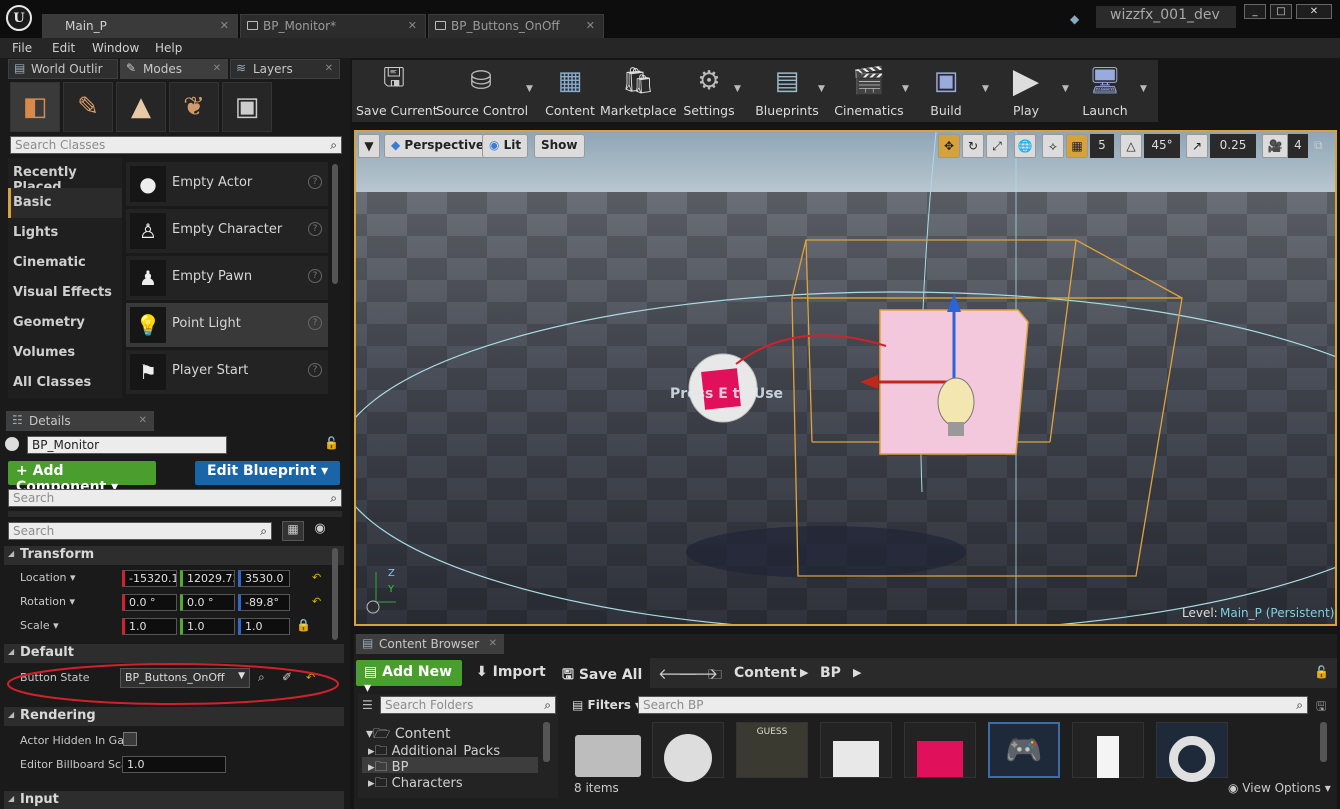  Describe the element at coordinates (430, 644) in the screenshot. I see `tab-content-browser: ▤ Content Browser ✕` at that location.